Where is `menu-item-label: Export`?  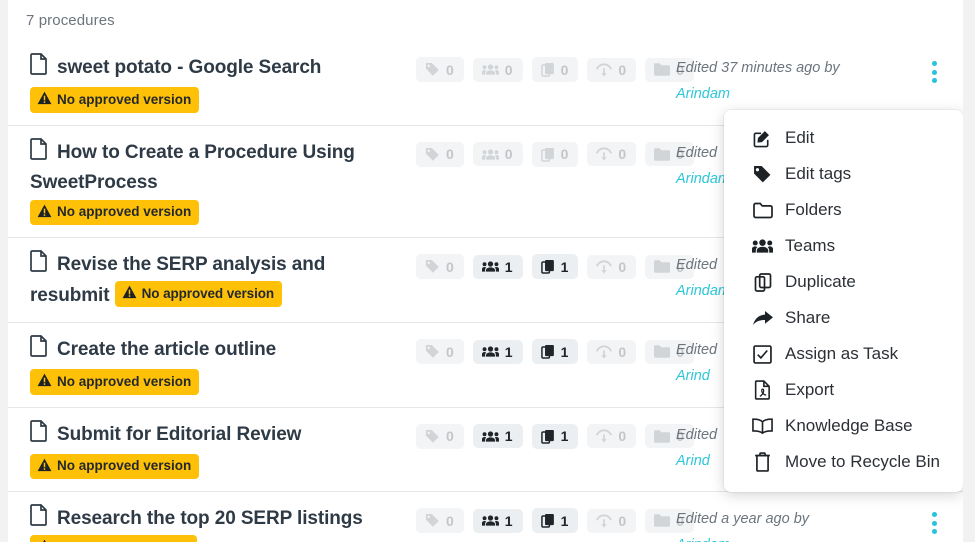
menu-item-label: Export is located at coordinates (810, 389).